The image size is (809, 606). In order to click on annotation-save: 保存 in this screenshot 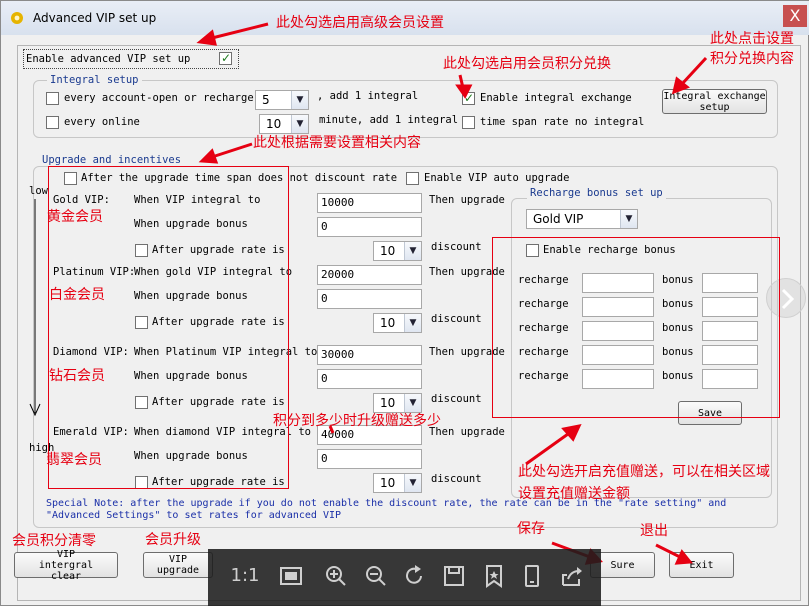, I will do `click(531, 529)`.